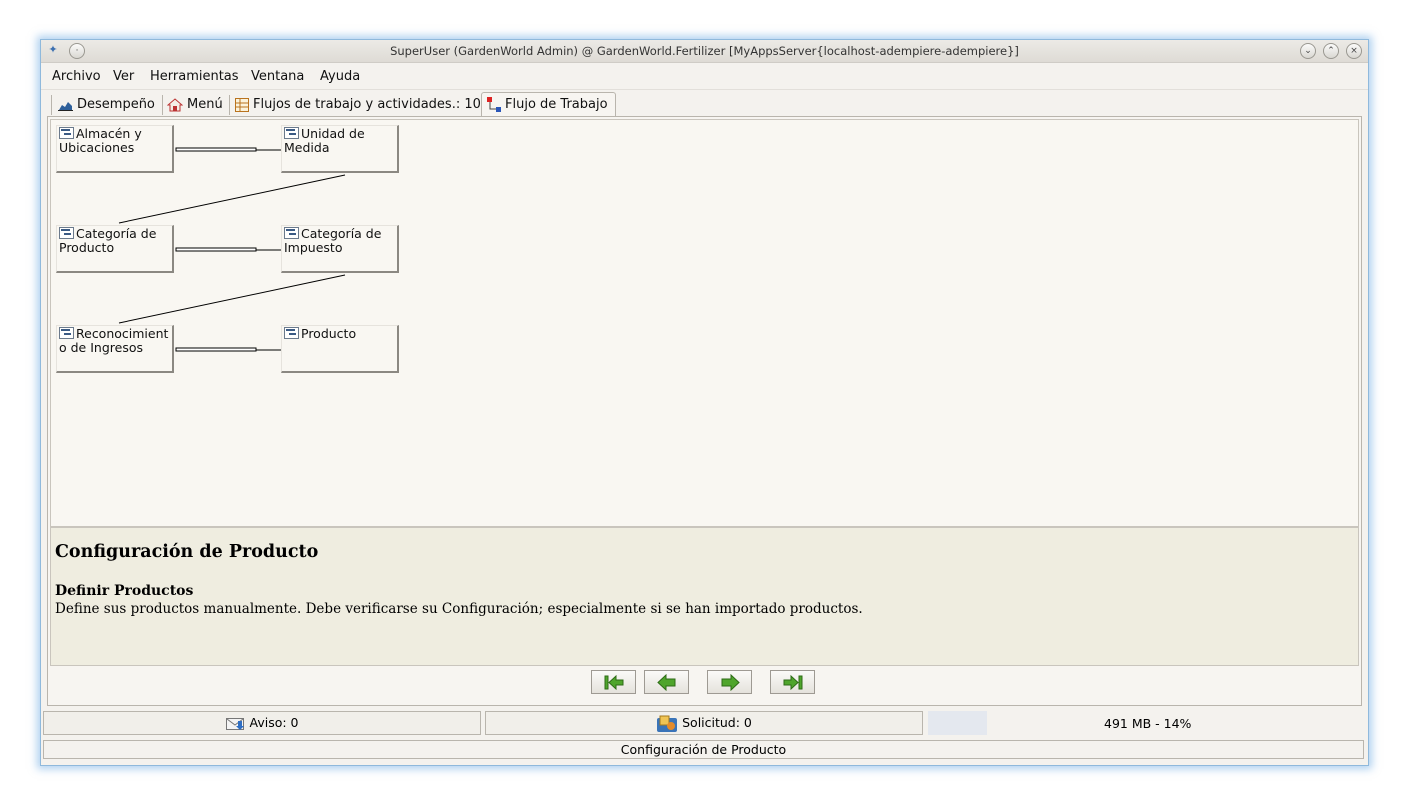  Describe the element at coordinates (262, 723) in the screenshot. I see `notice-status: Aviso: 0` at that location.